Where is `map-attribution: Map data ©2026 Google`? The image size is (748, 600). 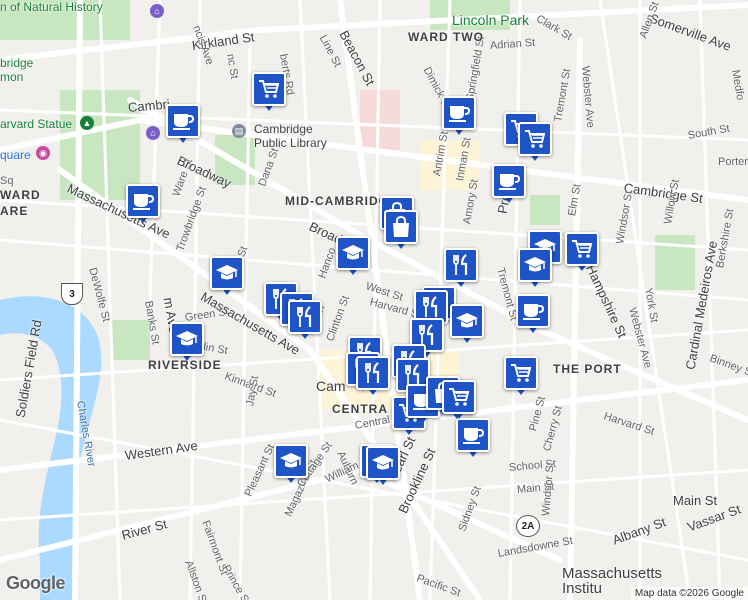
map-attribution: Map data ©2026 Google is located at coordinates (689, 593).